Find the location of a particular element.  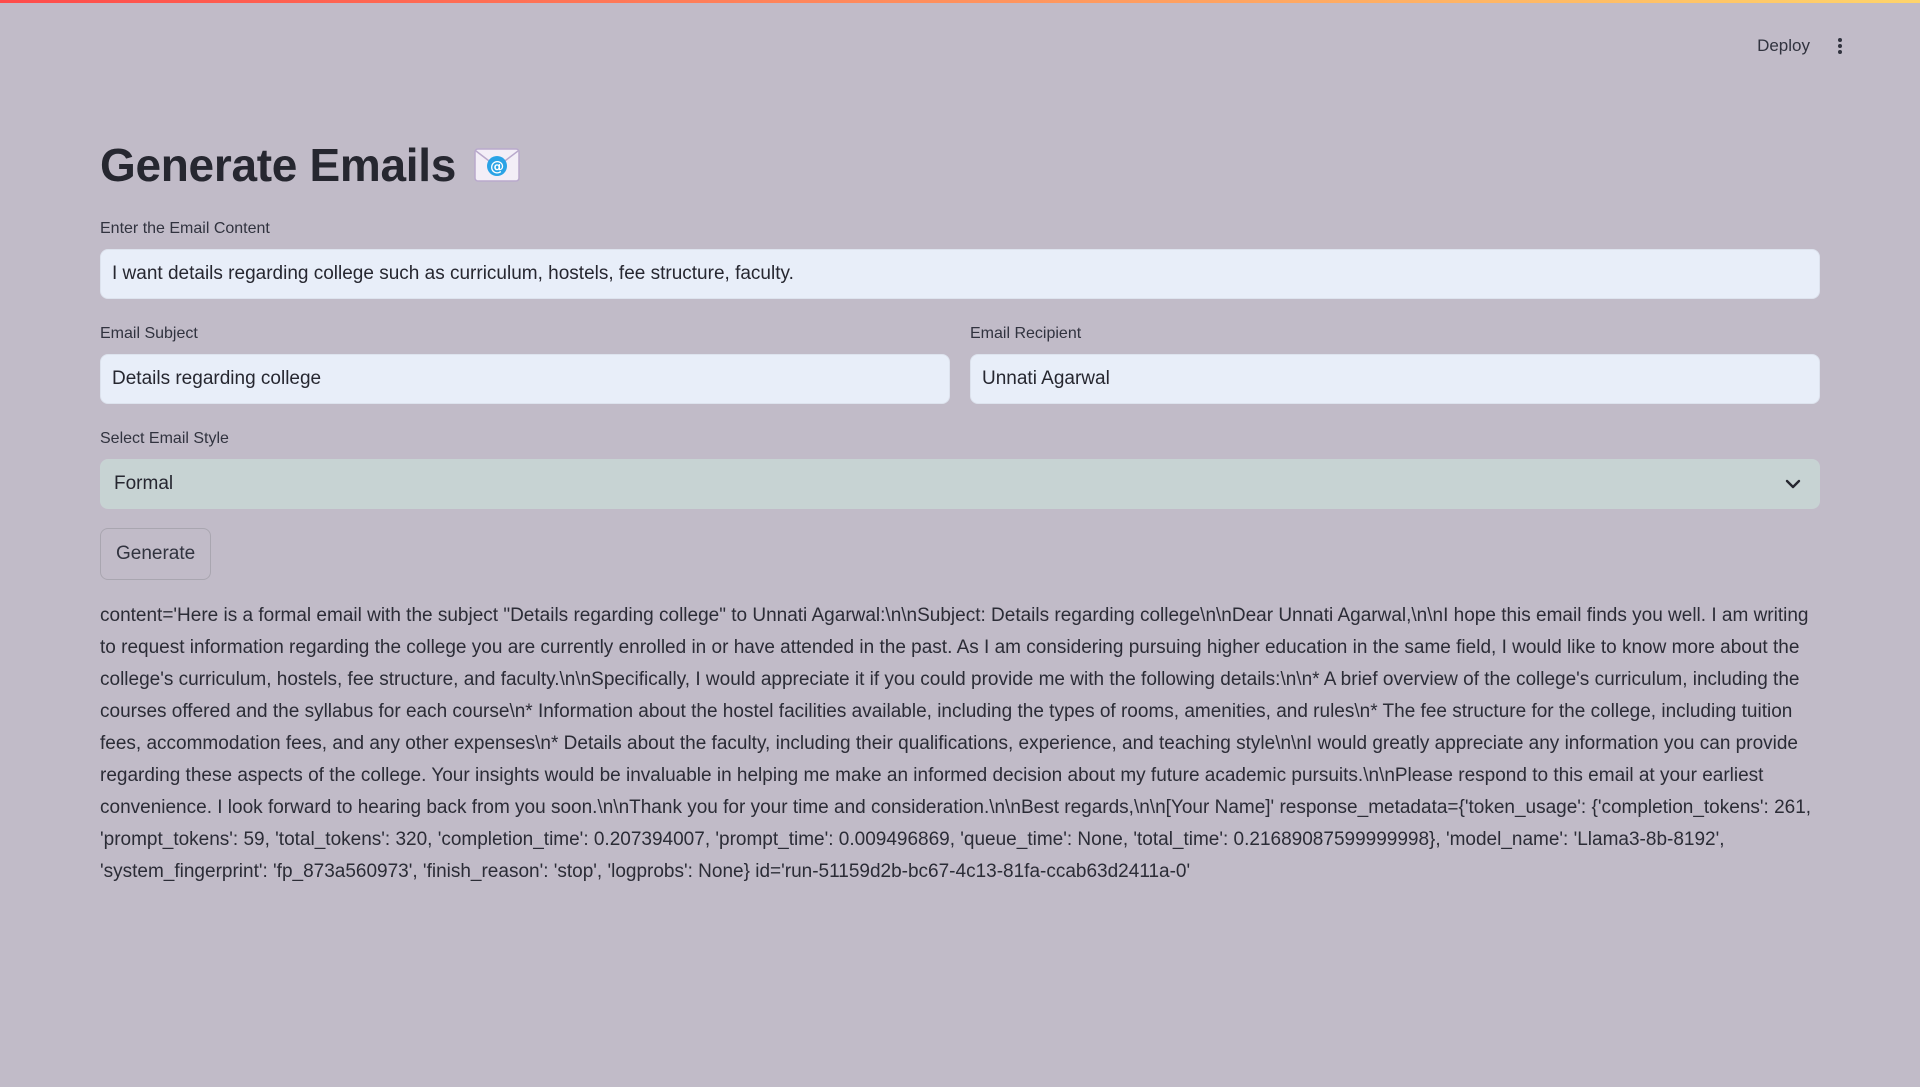

kebab-menu-icon is located at coordinates (1840, 46).